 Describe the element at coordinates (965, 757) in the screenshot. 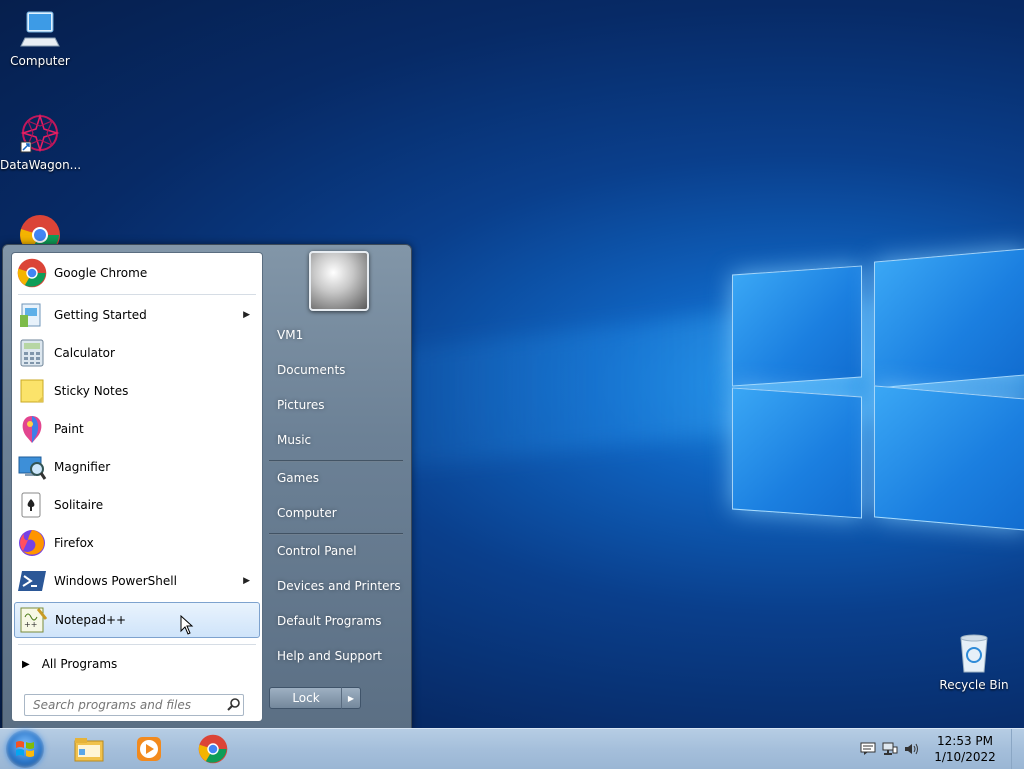

I see `clock-date: 1/10/2022` at that location.